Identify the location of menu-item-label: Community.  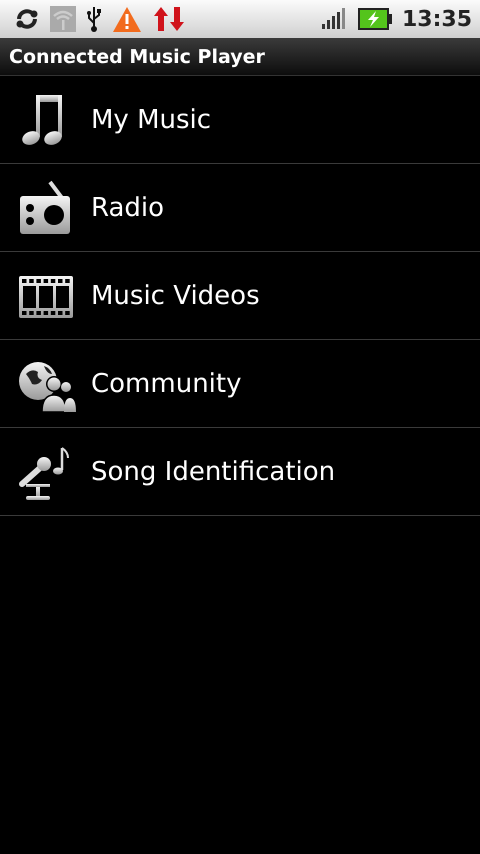
(166, 383).